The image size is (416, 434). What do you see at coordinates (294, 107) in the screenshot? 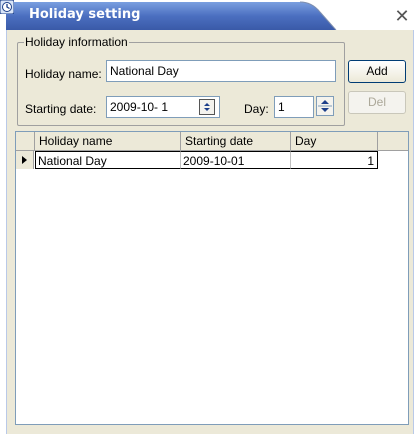
I see `day-input: 1` at bounding box center [294, 107].